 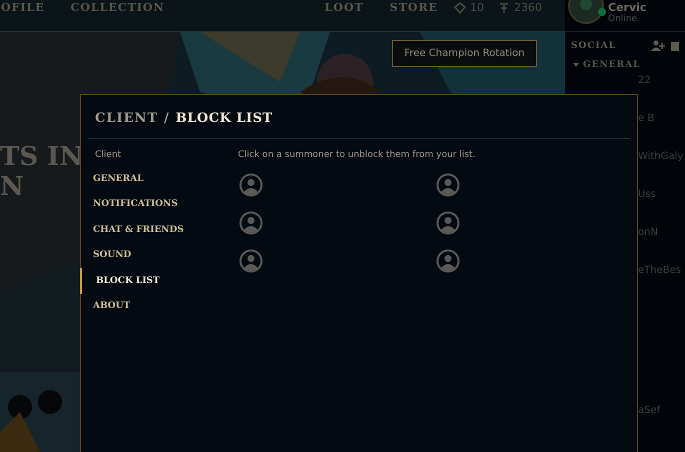 I want to click on friend-name: Uss, so click(x=647, y=195).